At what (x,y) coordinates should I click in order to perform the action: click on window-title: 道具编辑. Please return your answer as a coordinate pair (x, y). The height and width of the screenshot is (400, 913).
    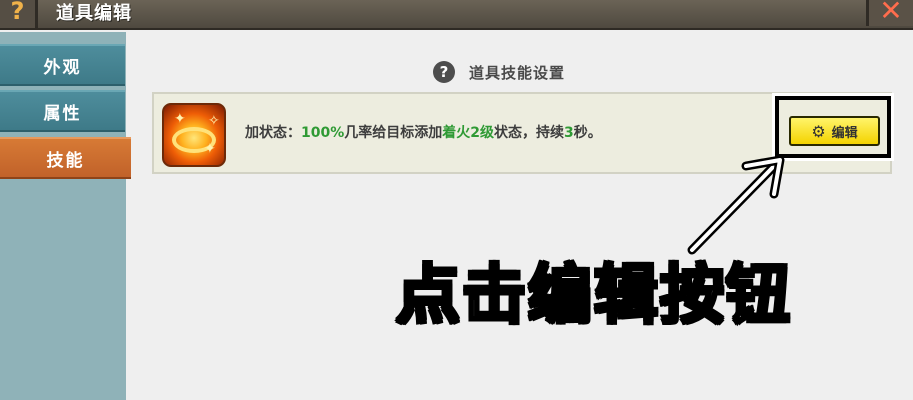
    Looking at the image, I should click on (94, 13).